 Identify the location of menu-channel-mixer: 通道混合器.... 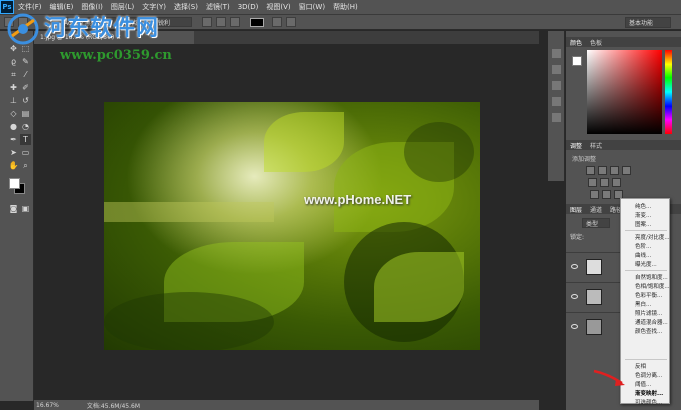
(651, 322).